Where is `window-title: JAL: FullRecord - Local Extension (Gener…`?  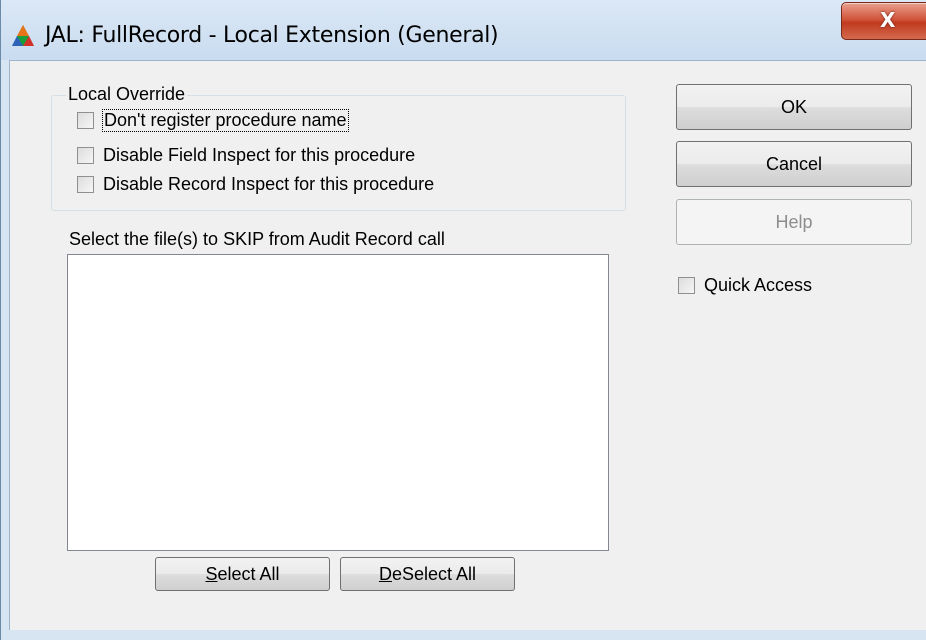 window-title: JAL: FullRecord - Local Extension (Gener… is located at coordinates (272, 35).